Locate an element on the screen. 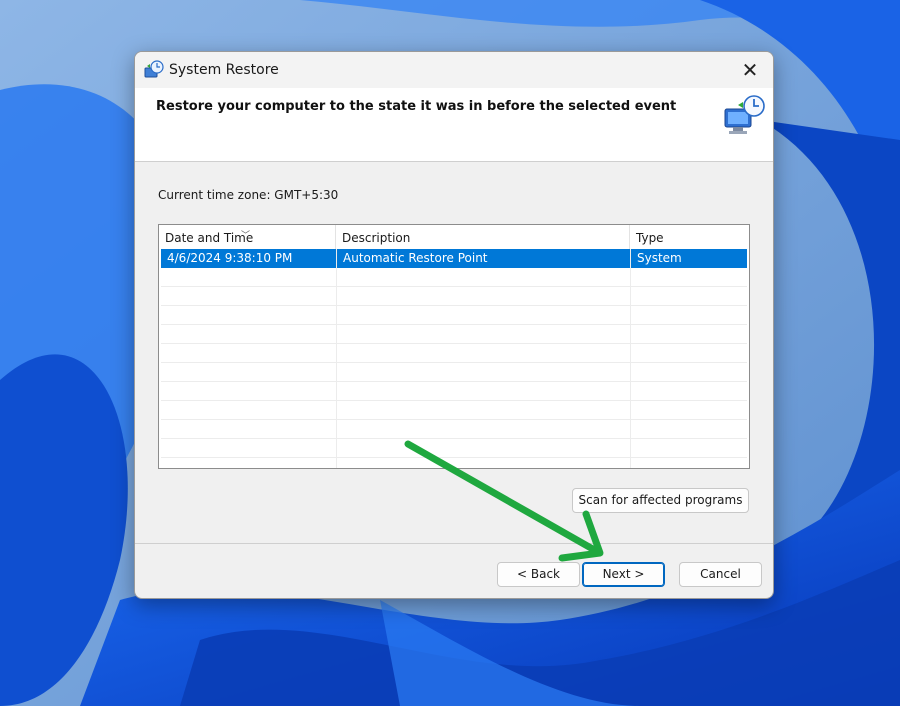  column-header-description-label: Description is located at coordinates (376, 238).